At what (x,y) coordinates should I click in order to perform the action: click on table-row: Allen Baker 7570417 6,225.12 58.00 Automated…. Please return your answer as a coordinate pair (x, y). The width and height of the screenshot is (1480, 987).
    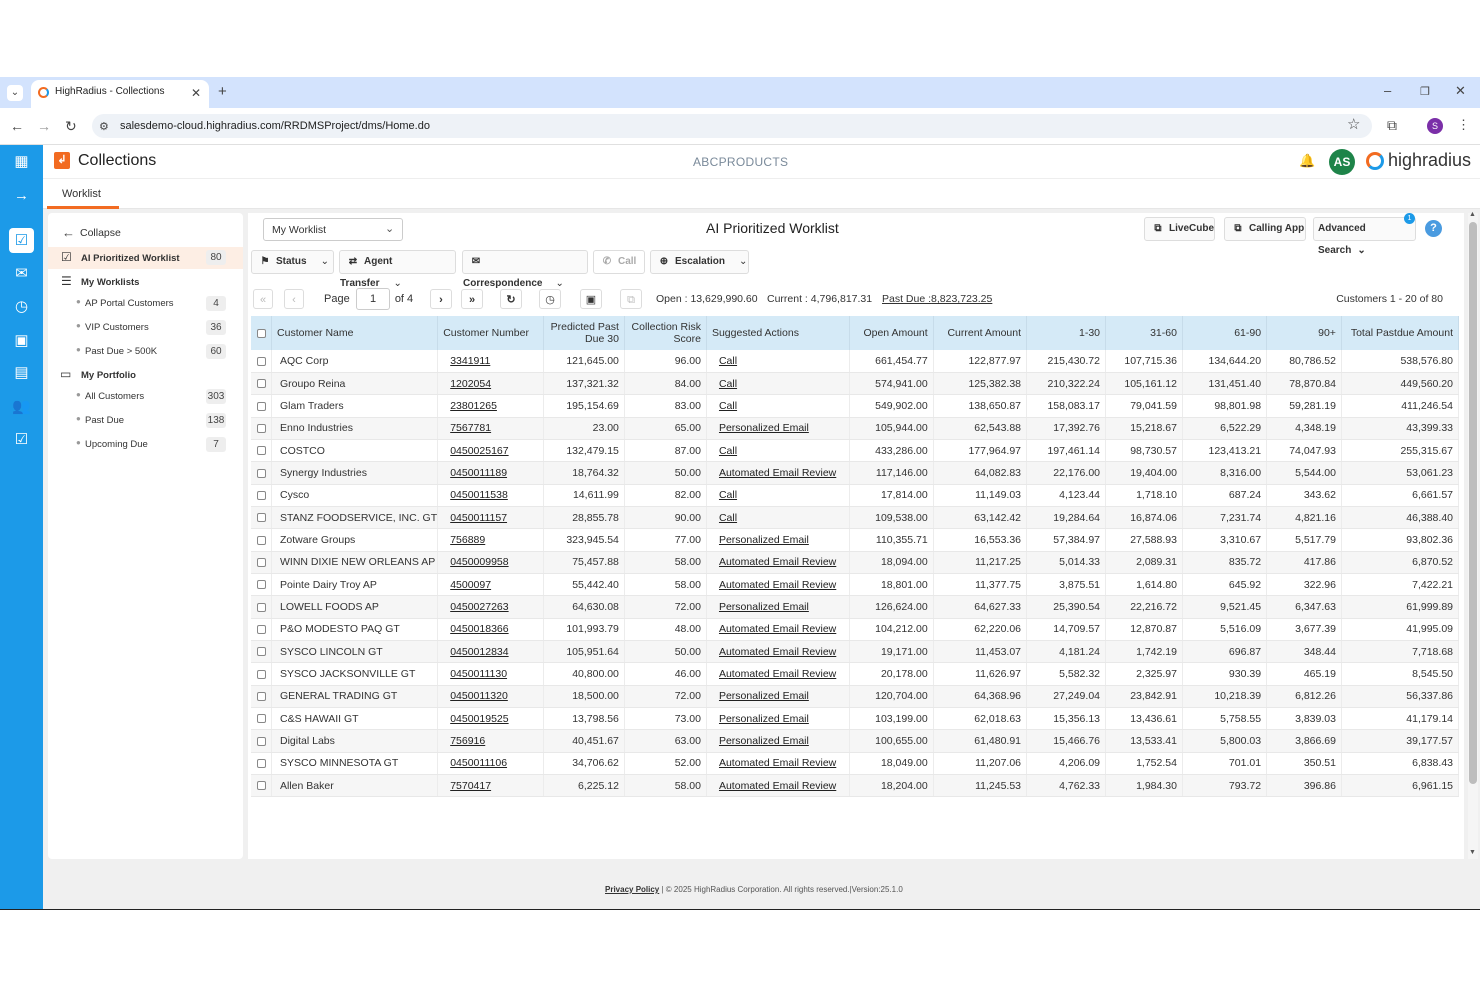
    Looking at the image, I should click on (855, 786).